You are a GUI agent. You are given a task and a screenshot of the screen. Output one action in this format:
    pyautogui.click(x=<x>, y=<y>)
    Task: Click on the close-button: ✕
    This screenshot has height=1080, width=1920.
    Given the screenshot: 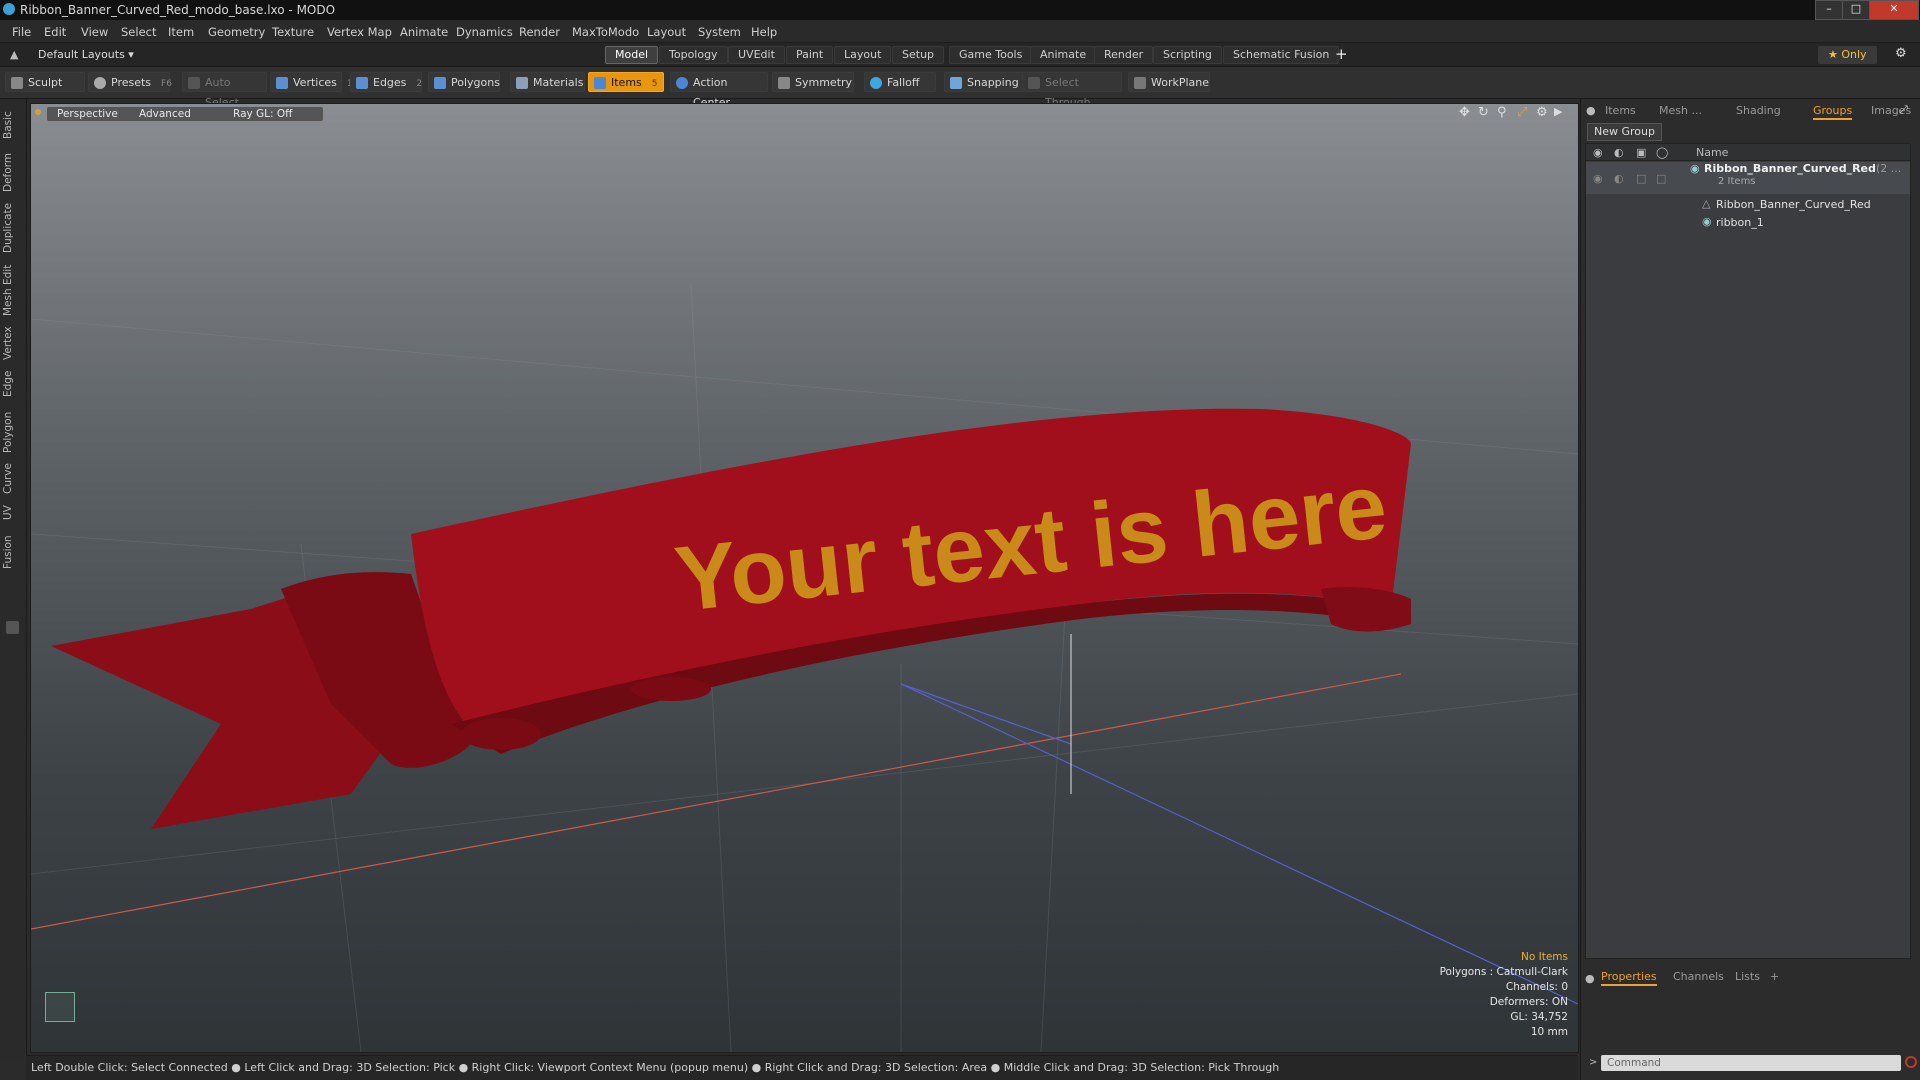 What is the action you would take?
    pyautogui.click(x=1894, y=10)
    